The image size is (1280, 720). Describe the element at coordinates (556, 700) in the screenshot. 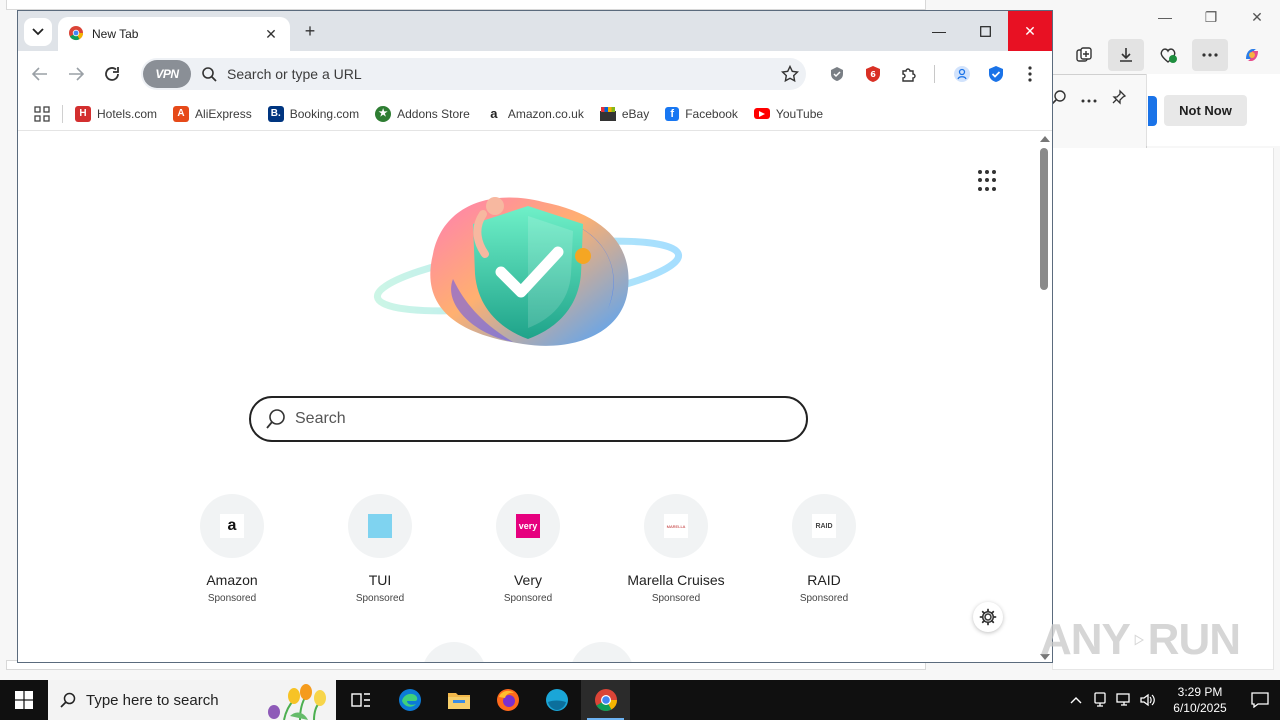

I see `blue-globe-app-icon` at that location.